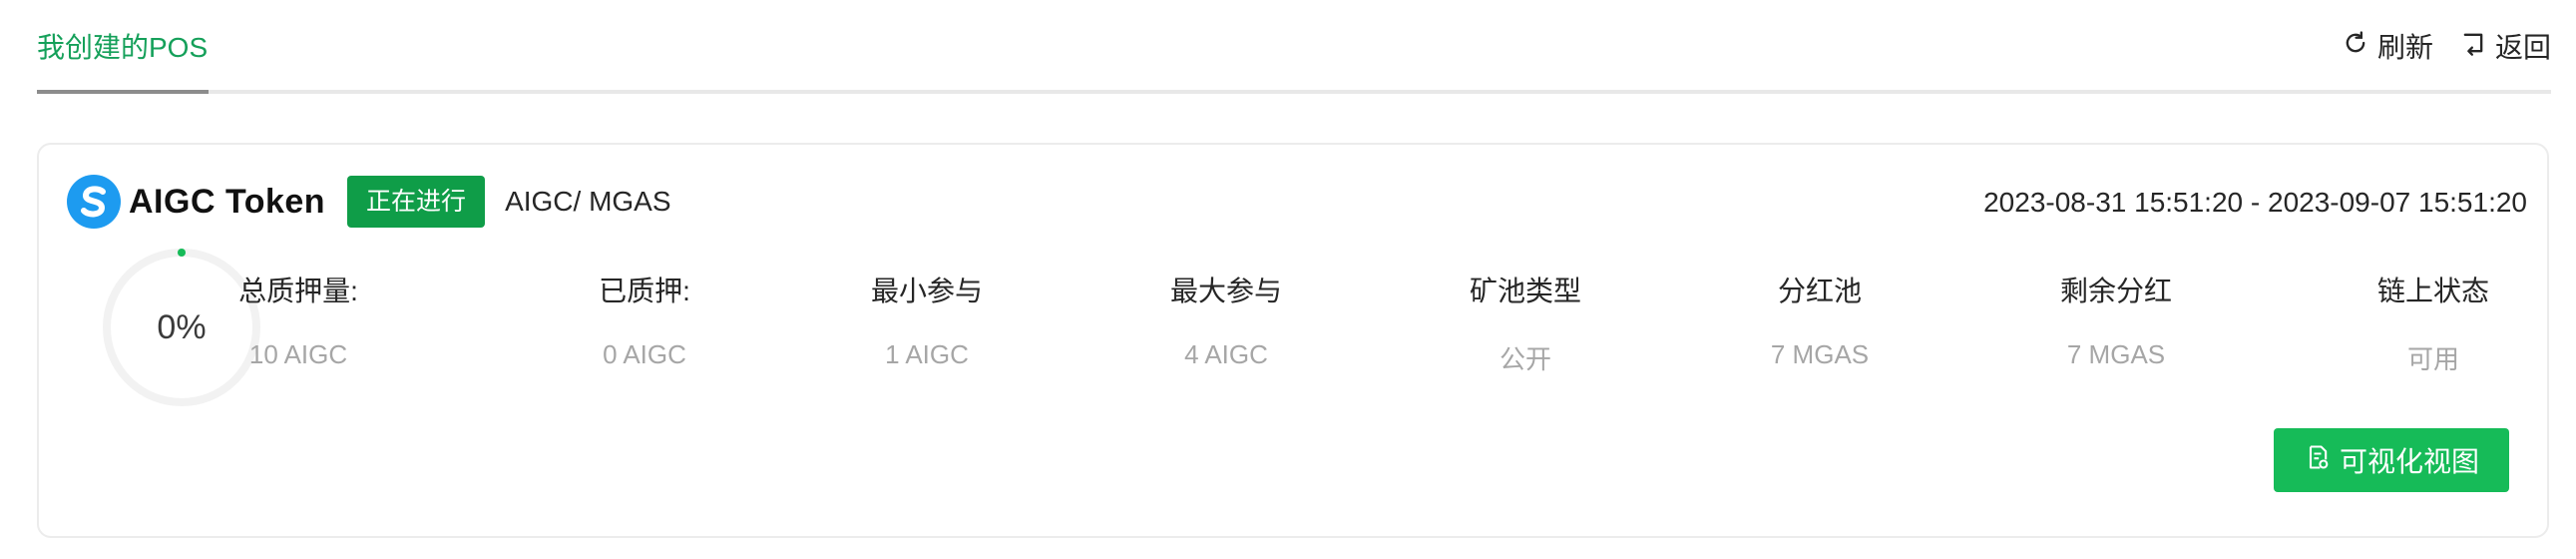 The width and height of the screenshot is (2576, 559). Describe the element at coordinates (1525, 359) in the screenshot. I see `stat-value: 公开` at that location.